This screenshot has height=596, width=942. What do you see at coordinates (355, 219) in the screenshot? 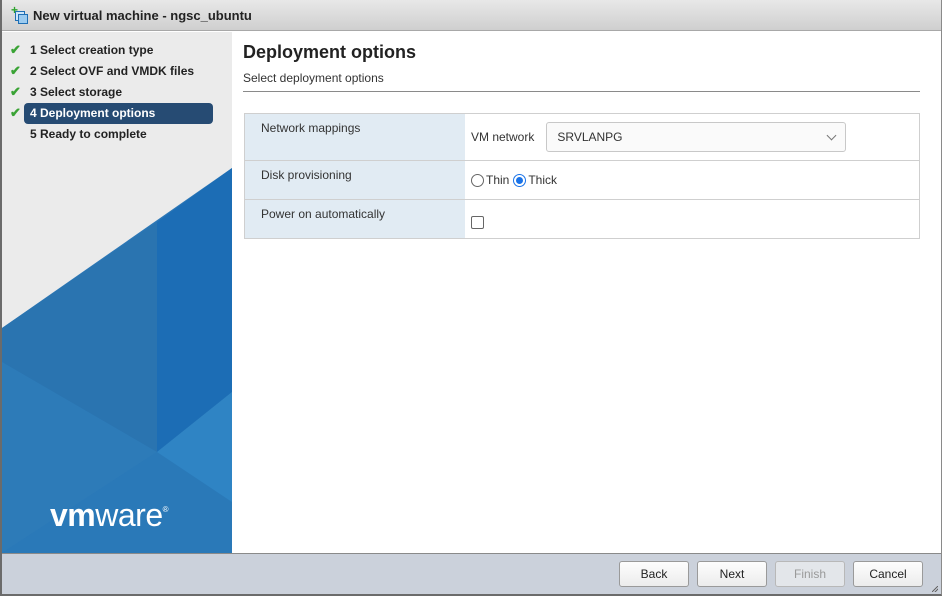
I see `power-on-label: Power on automatically` at bounding box center [355, 219].